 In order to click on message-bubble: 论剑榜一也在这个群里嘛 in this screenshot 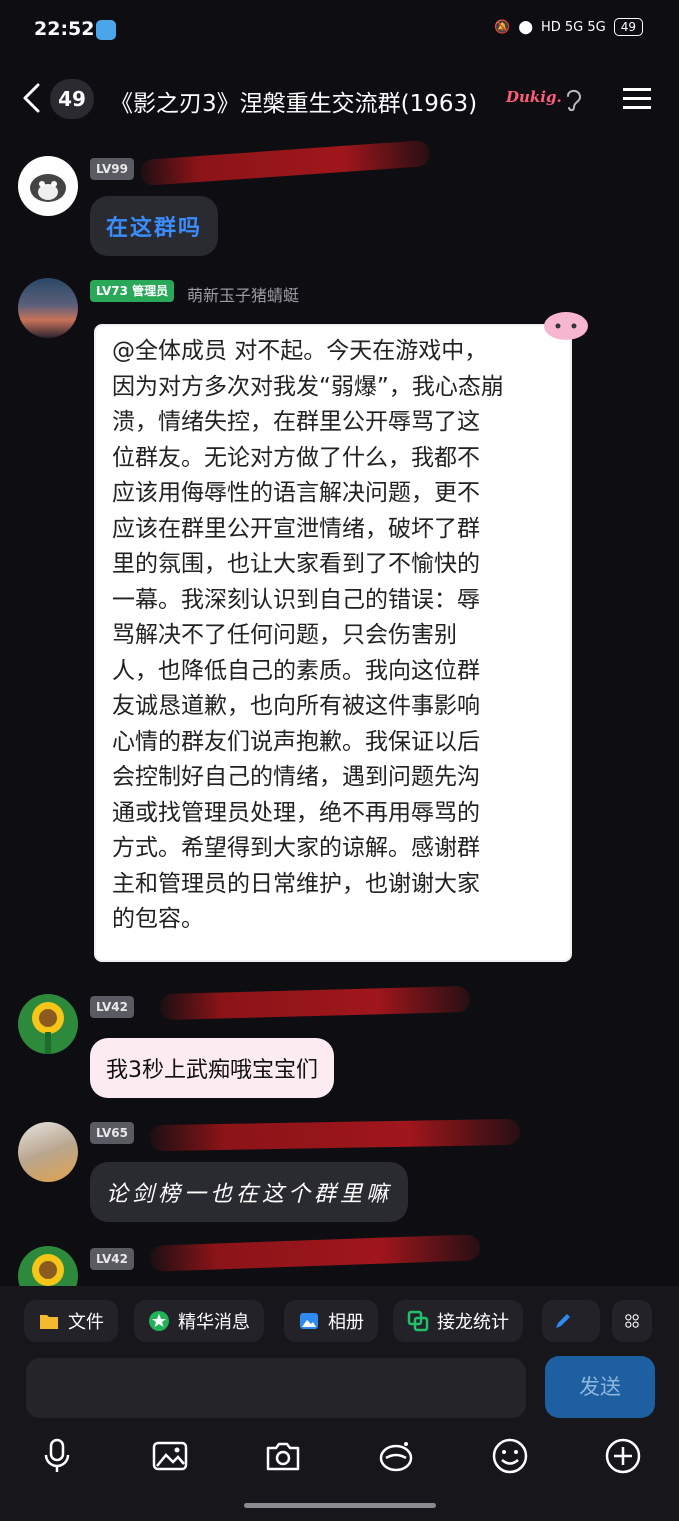, I will do `click(249, 1192)`.